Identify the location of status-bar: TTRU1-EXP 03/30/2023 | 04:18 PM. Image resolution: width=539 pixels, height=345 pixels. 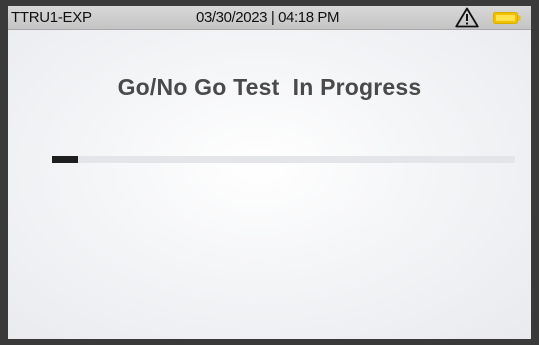
(269, 18).